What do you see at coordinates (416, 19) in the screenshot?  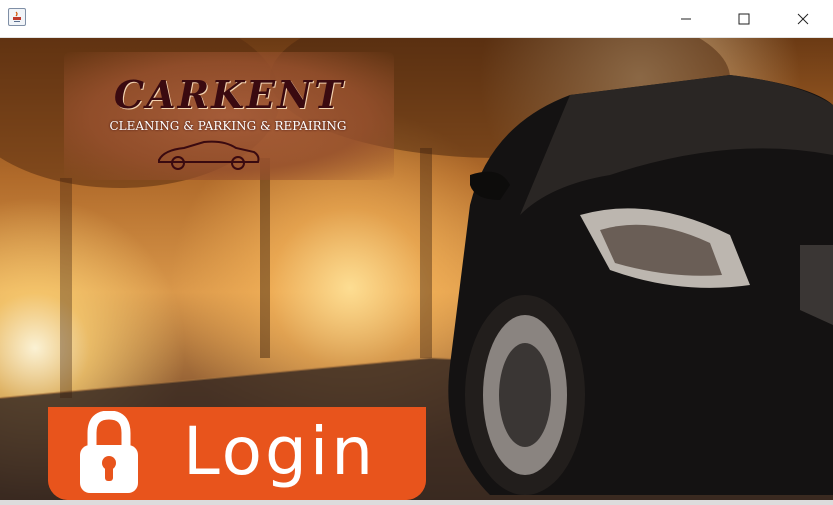 I see `title-bar` at bounding box center [416, 19].